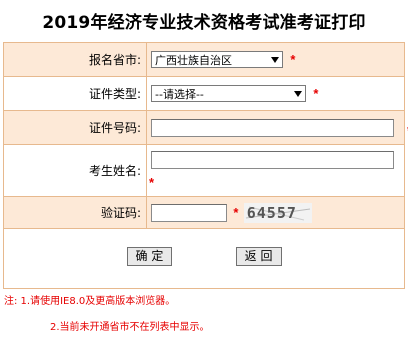 This screenshot has height=341, width=408. What do you see at coordinates (75, 59) in the screenshot?
I see `province-label: 报名省市:` at bounding box center [75, 59].